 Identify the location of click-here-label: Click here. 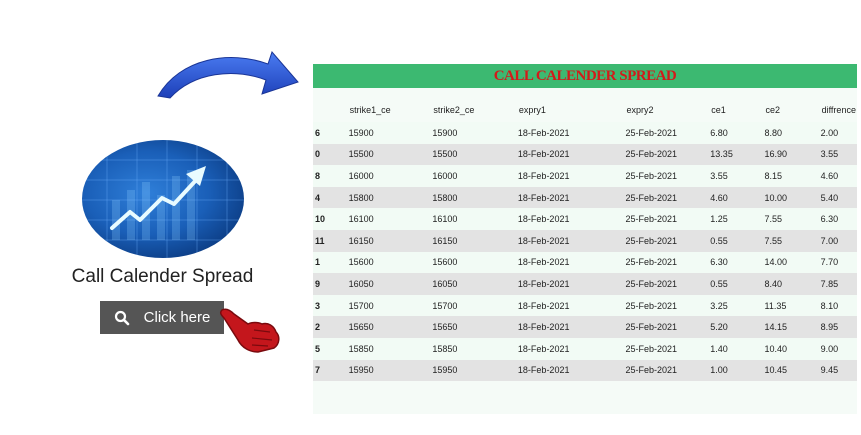
(177, 317).